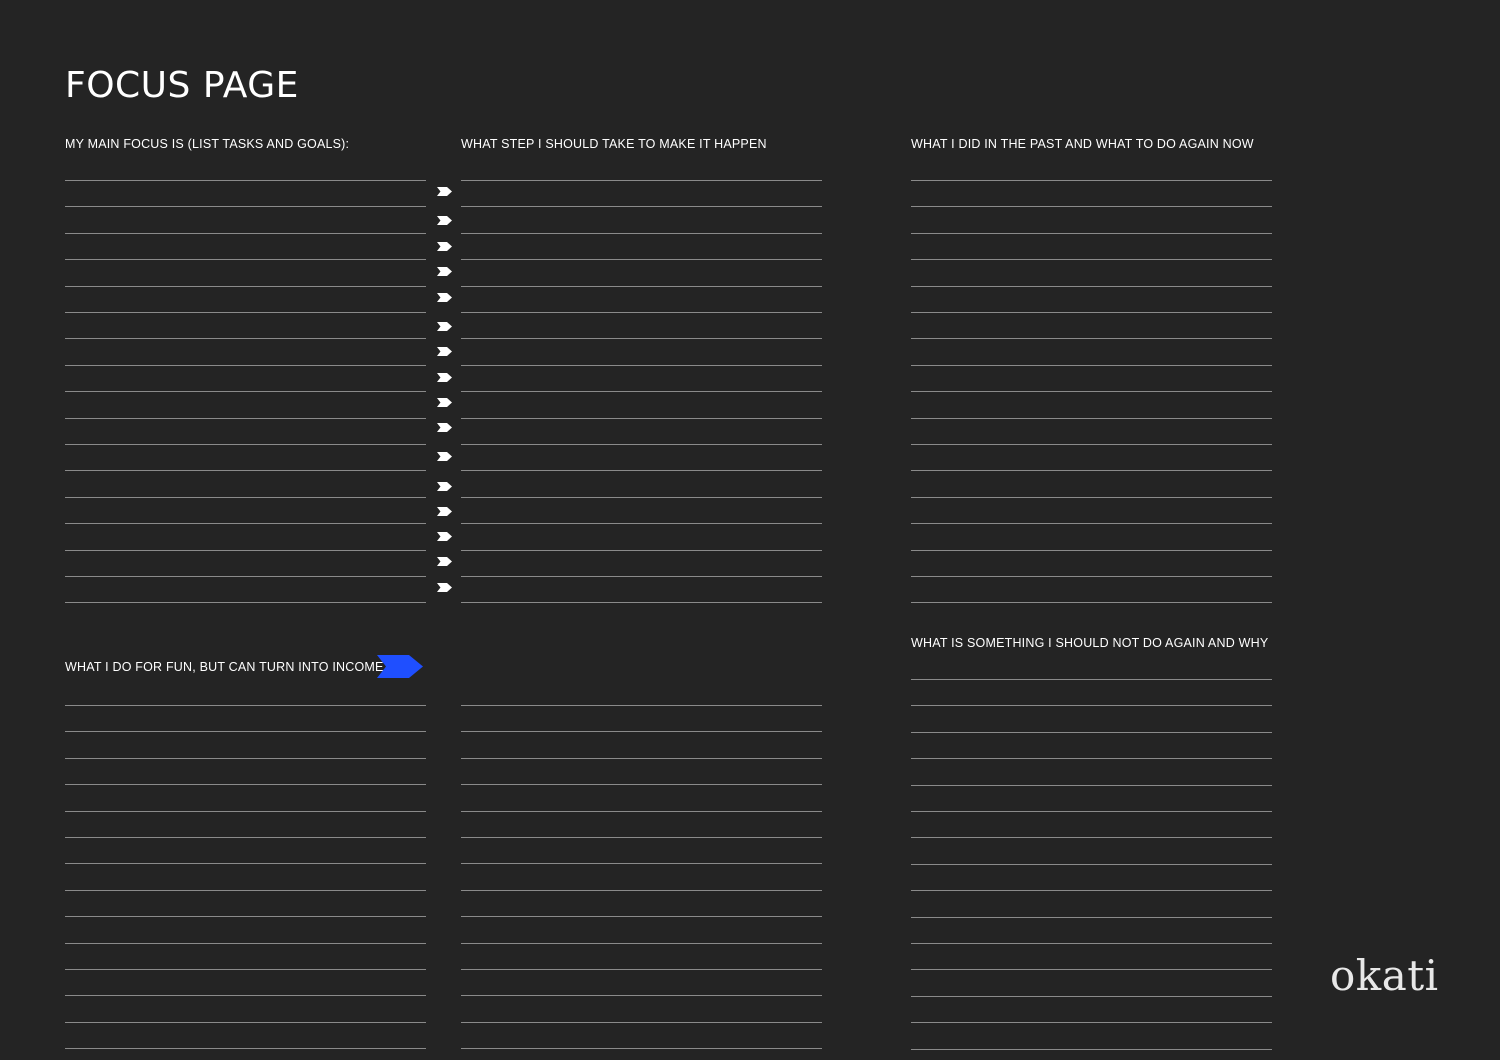 This screenshot has width=1500, height=1060. What do you see at coordinates (1384, 975) in the screenshot?
I see `brand-logo: okati` at bounding box center [1384, 975].